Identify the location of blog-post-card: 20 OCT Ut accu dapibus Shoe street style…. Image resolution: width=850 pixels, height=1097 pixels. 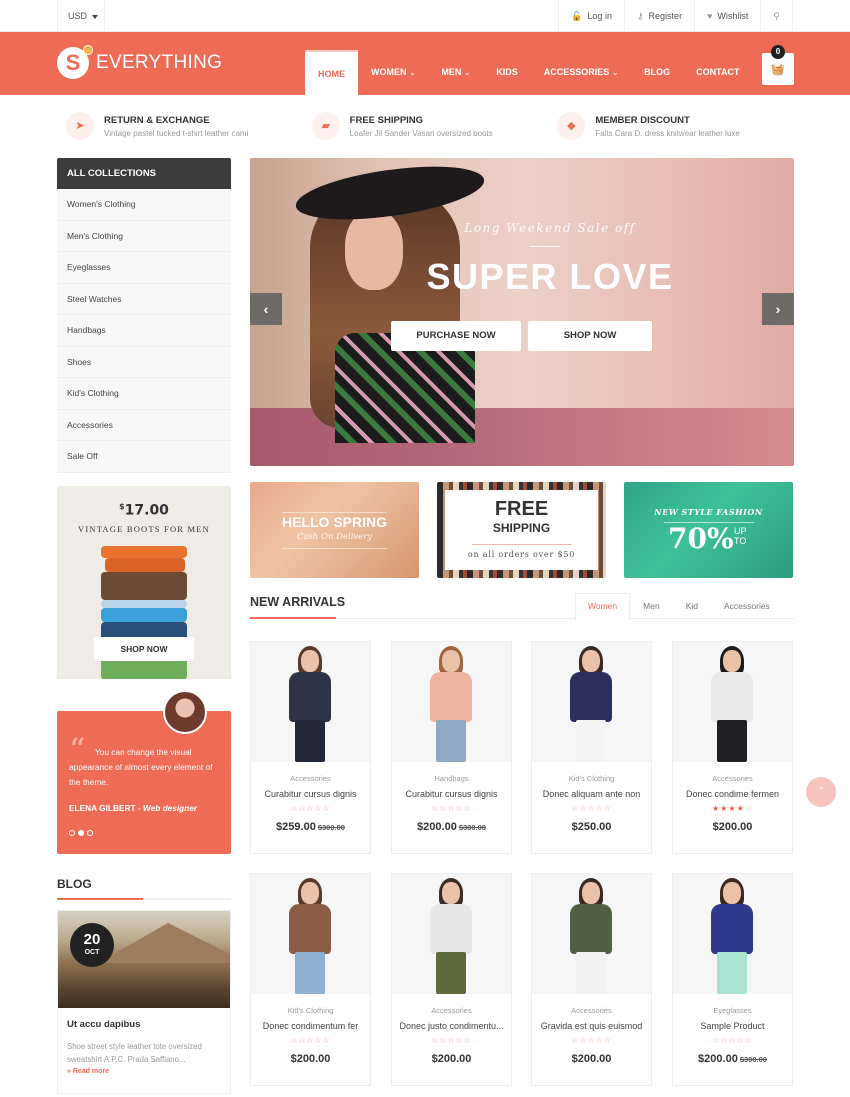
(144, 1002).